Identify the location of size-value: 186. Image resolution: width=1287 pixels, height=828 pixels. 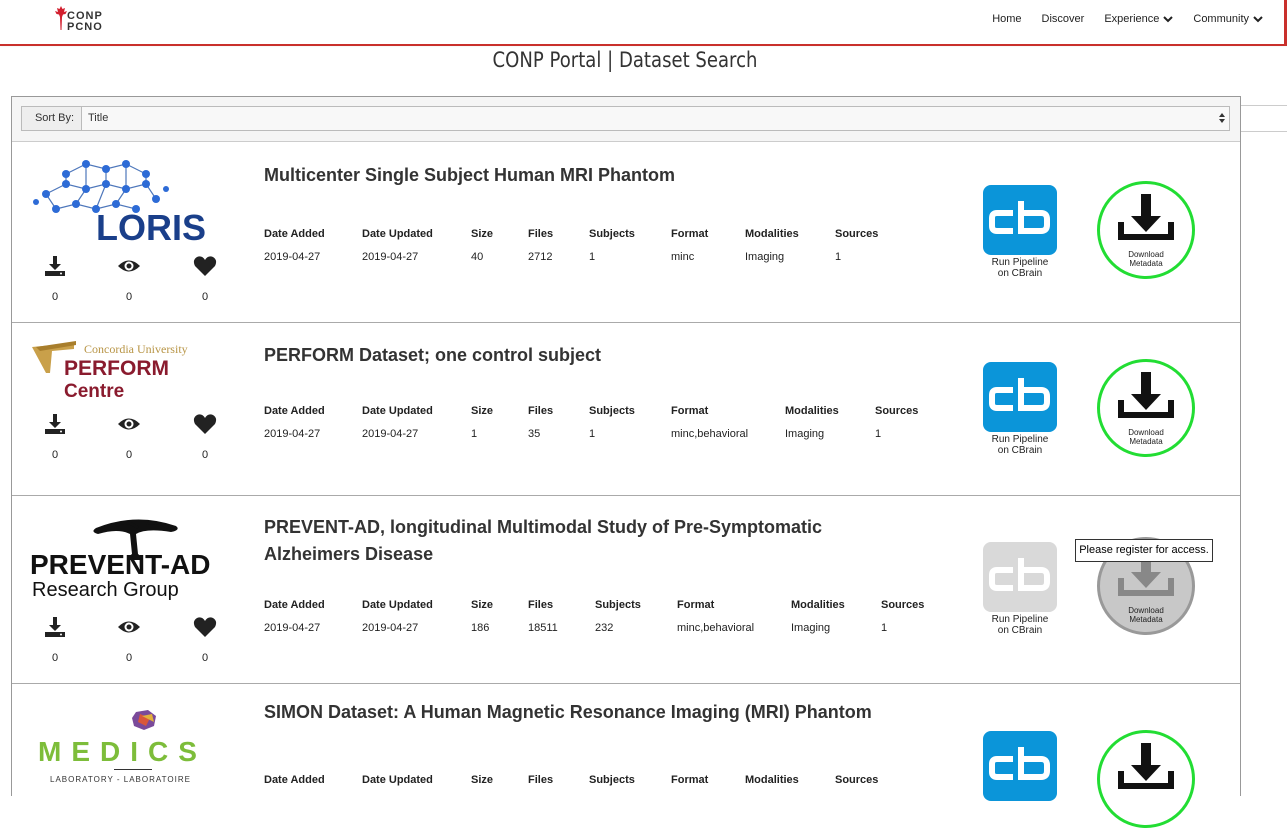
(480, 628).